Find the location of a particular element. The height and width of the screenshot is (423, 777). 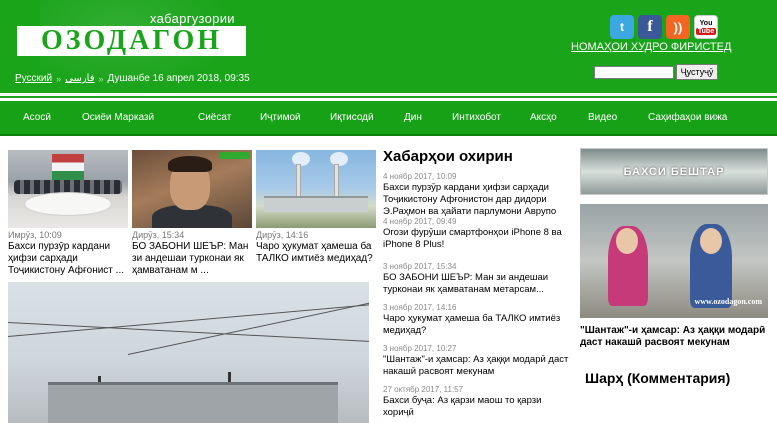

search-input is located at coordinates (634, 72).